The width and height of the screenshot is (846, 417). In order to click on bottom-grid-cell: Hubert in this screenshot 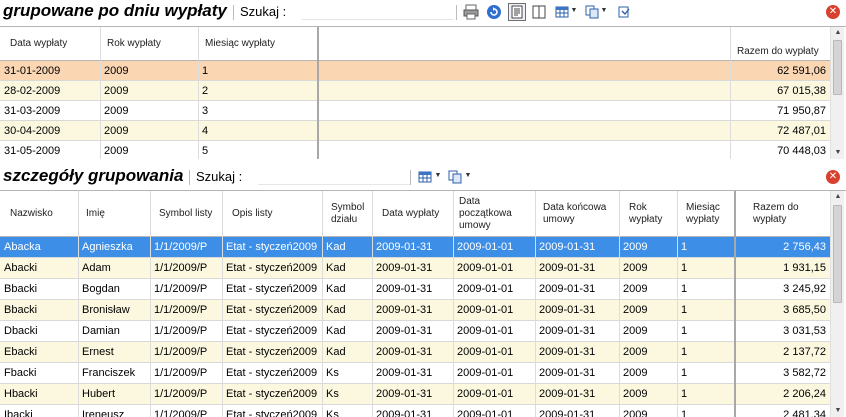, I will do `click(114, 394)`.